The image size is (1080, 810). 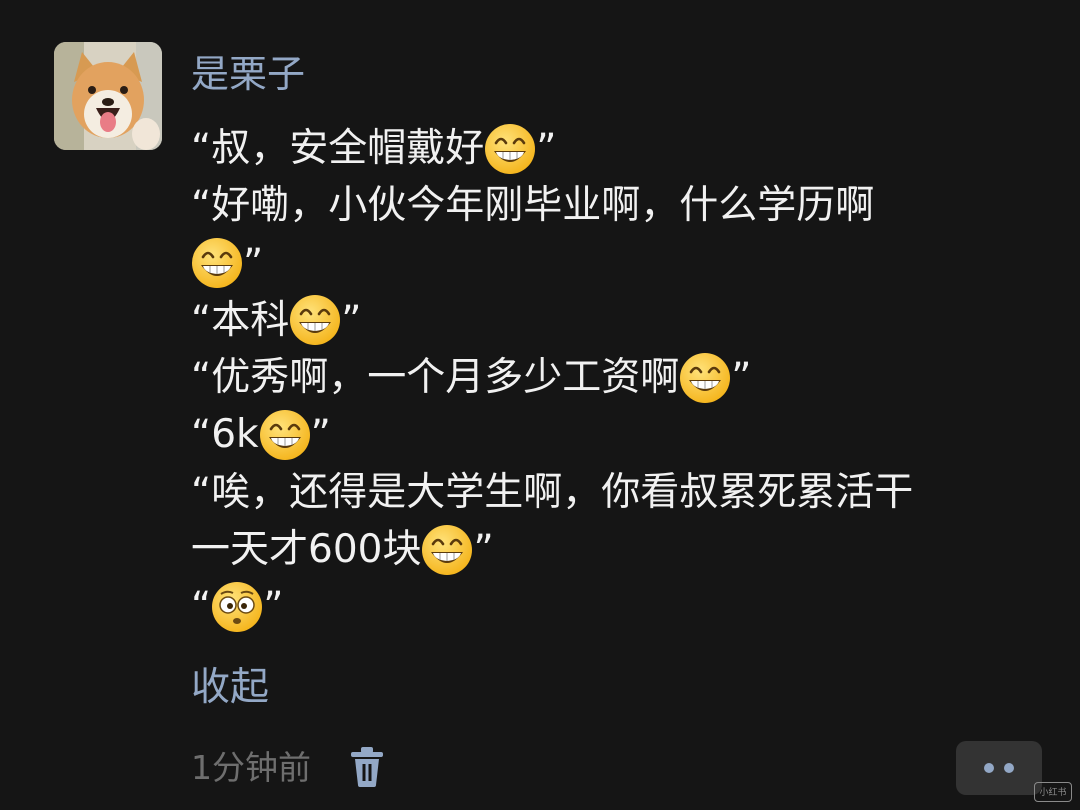 What do you see at coordinates (338, 148) in the screenshot?
I see `comment-text: “叔，安全帽戴好` at bounding box center [338, 148].